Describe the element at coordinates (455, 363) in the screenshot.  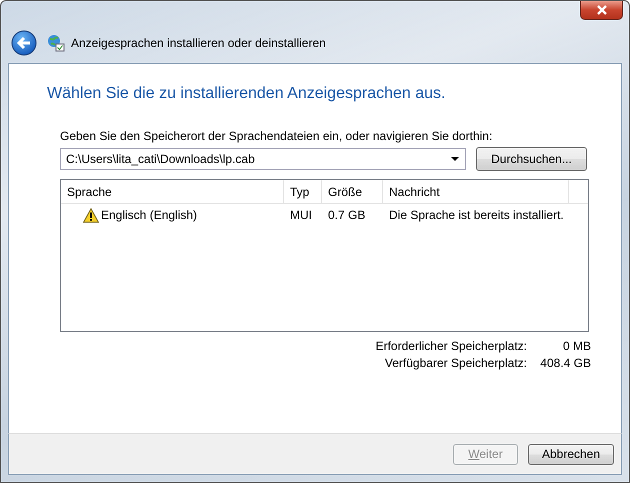
I see `storage-label: Verfügbarer Speicherplatz:` at that location.